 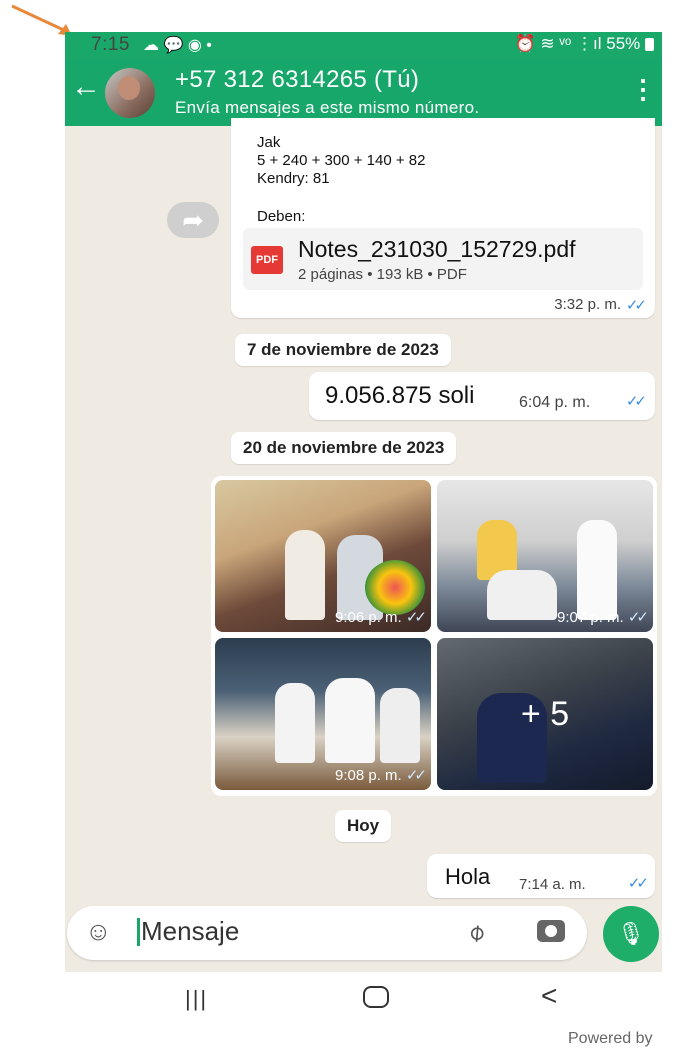 What do you see at coordinates (552, 884) in the screenshot?
I see `message-time: 7:14 a. m.` at bounding box center [552, 884].